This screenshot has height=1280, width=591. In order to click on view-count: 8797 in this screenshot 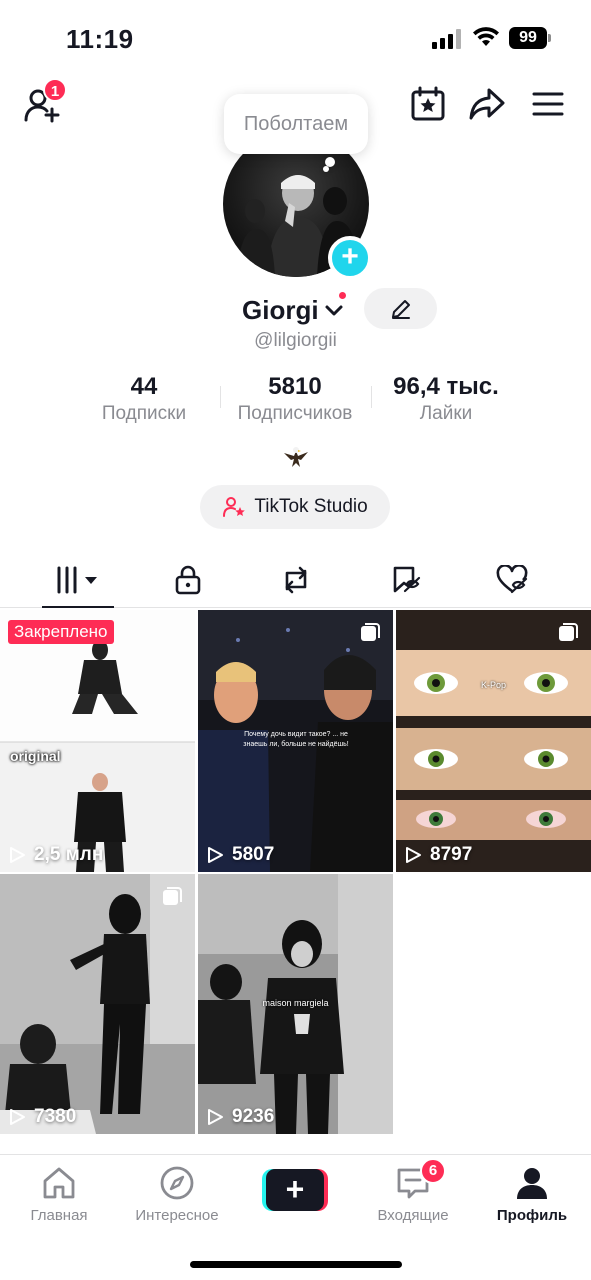, I will do `click(438, 855)`.